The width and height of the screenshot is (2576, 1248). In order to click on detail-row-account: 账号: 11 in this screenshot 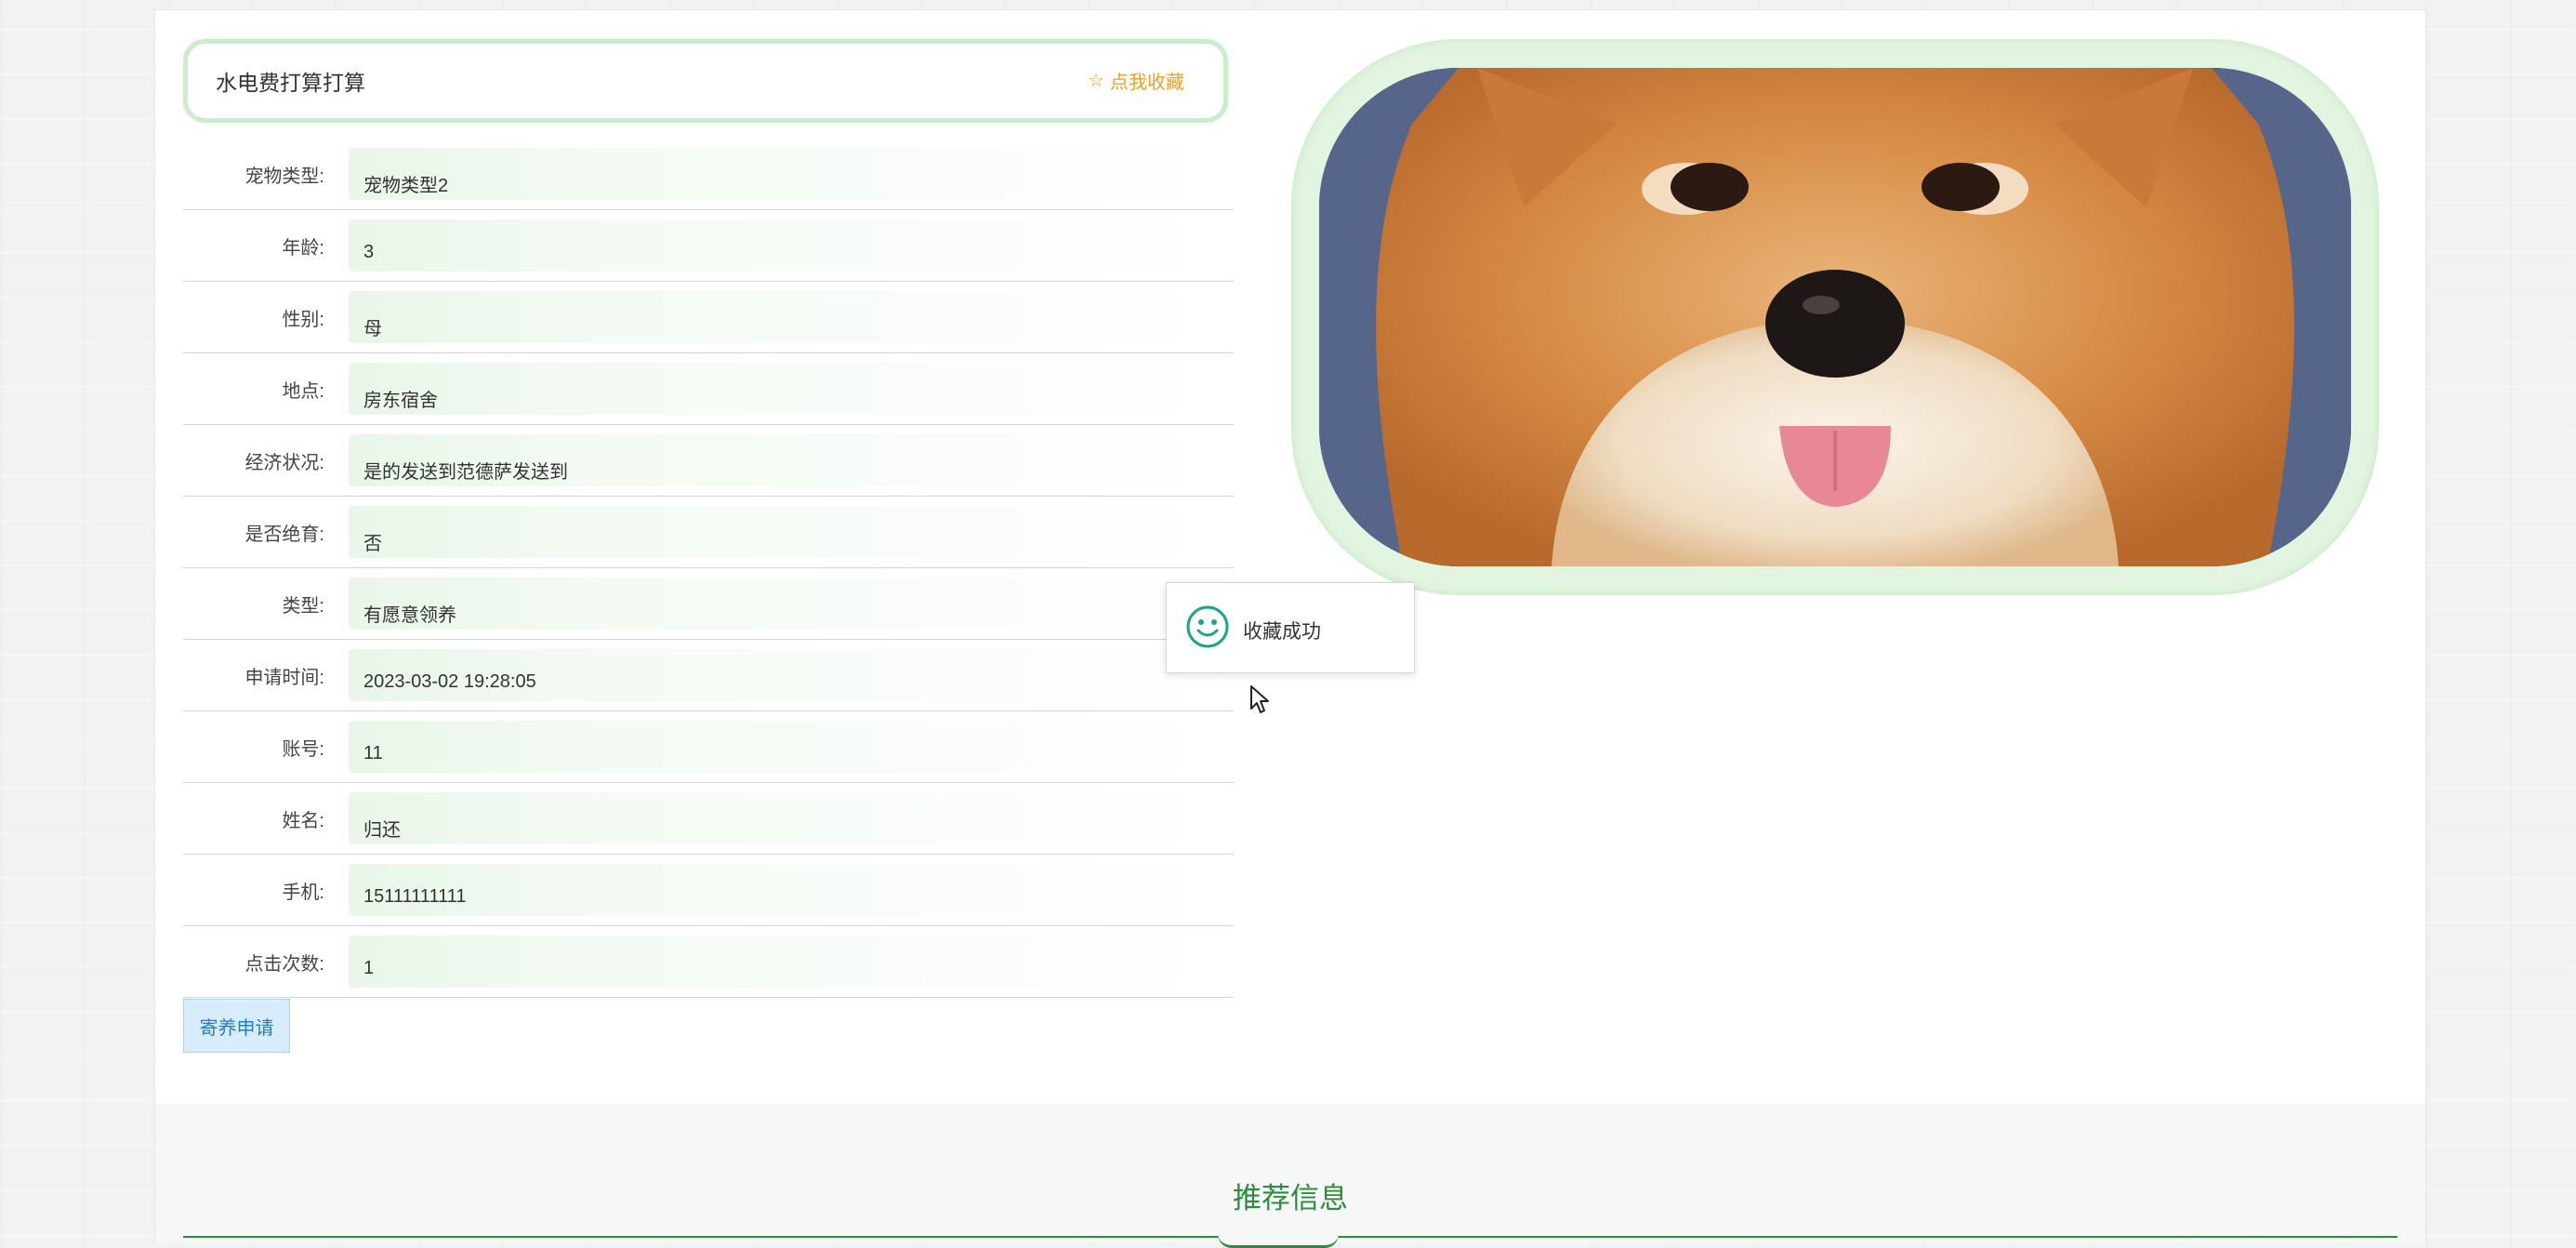, I will do `click(708, 747)`.